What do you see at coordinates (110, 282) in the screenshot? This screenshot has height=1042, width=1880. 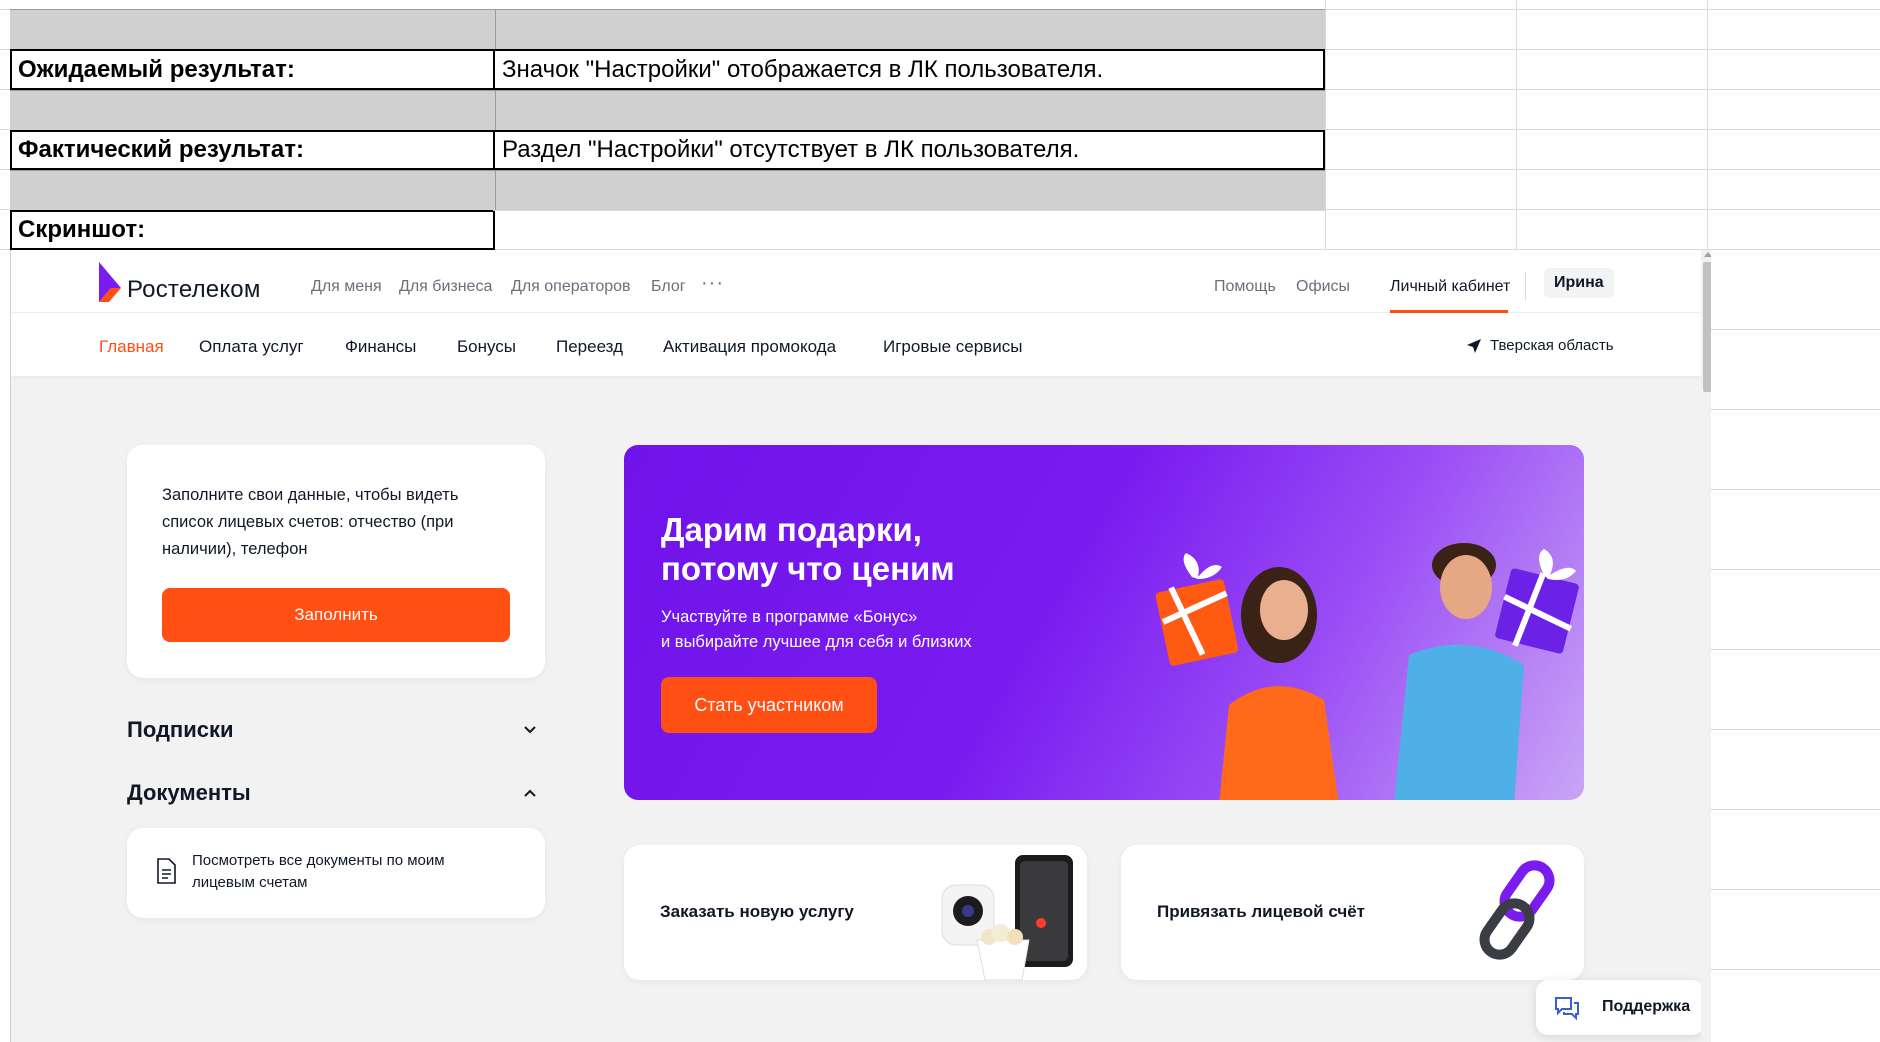 I see `logo-icon` at bounding box center [110, 282].